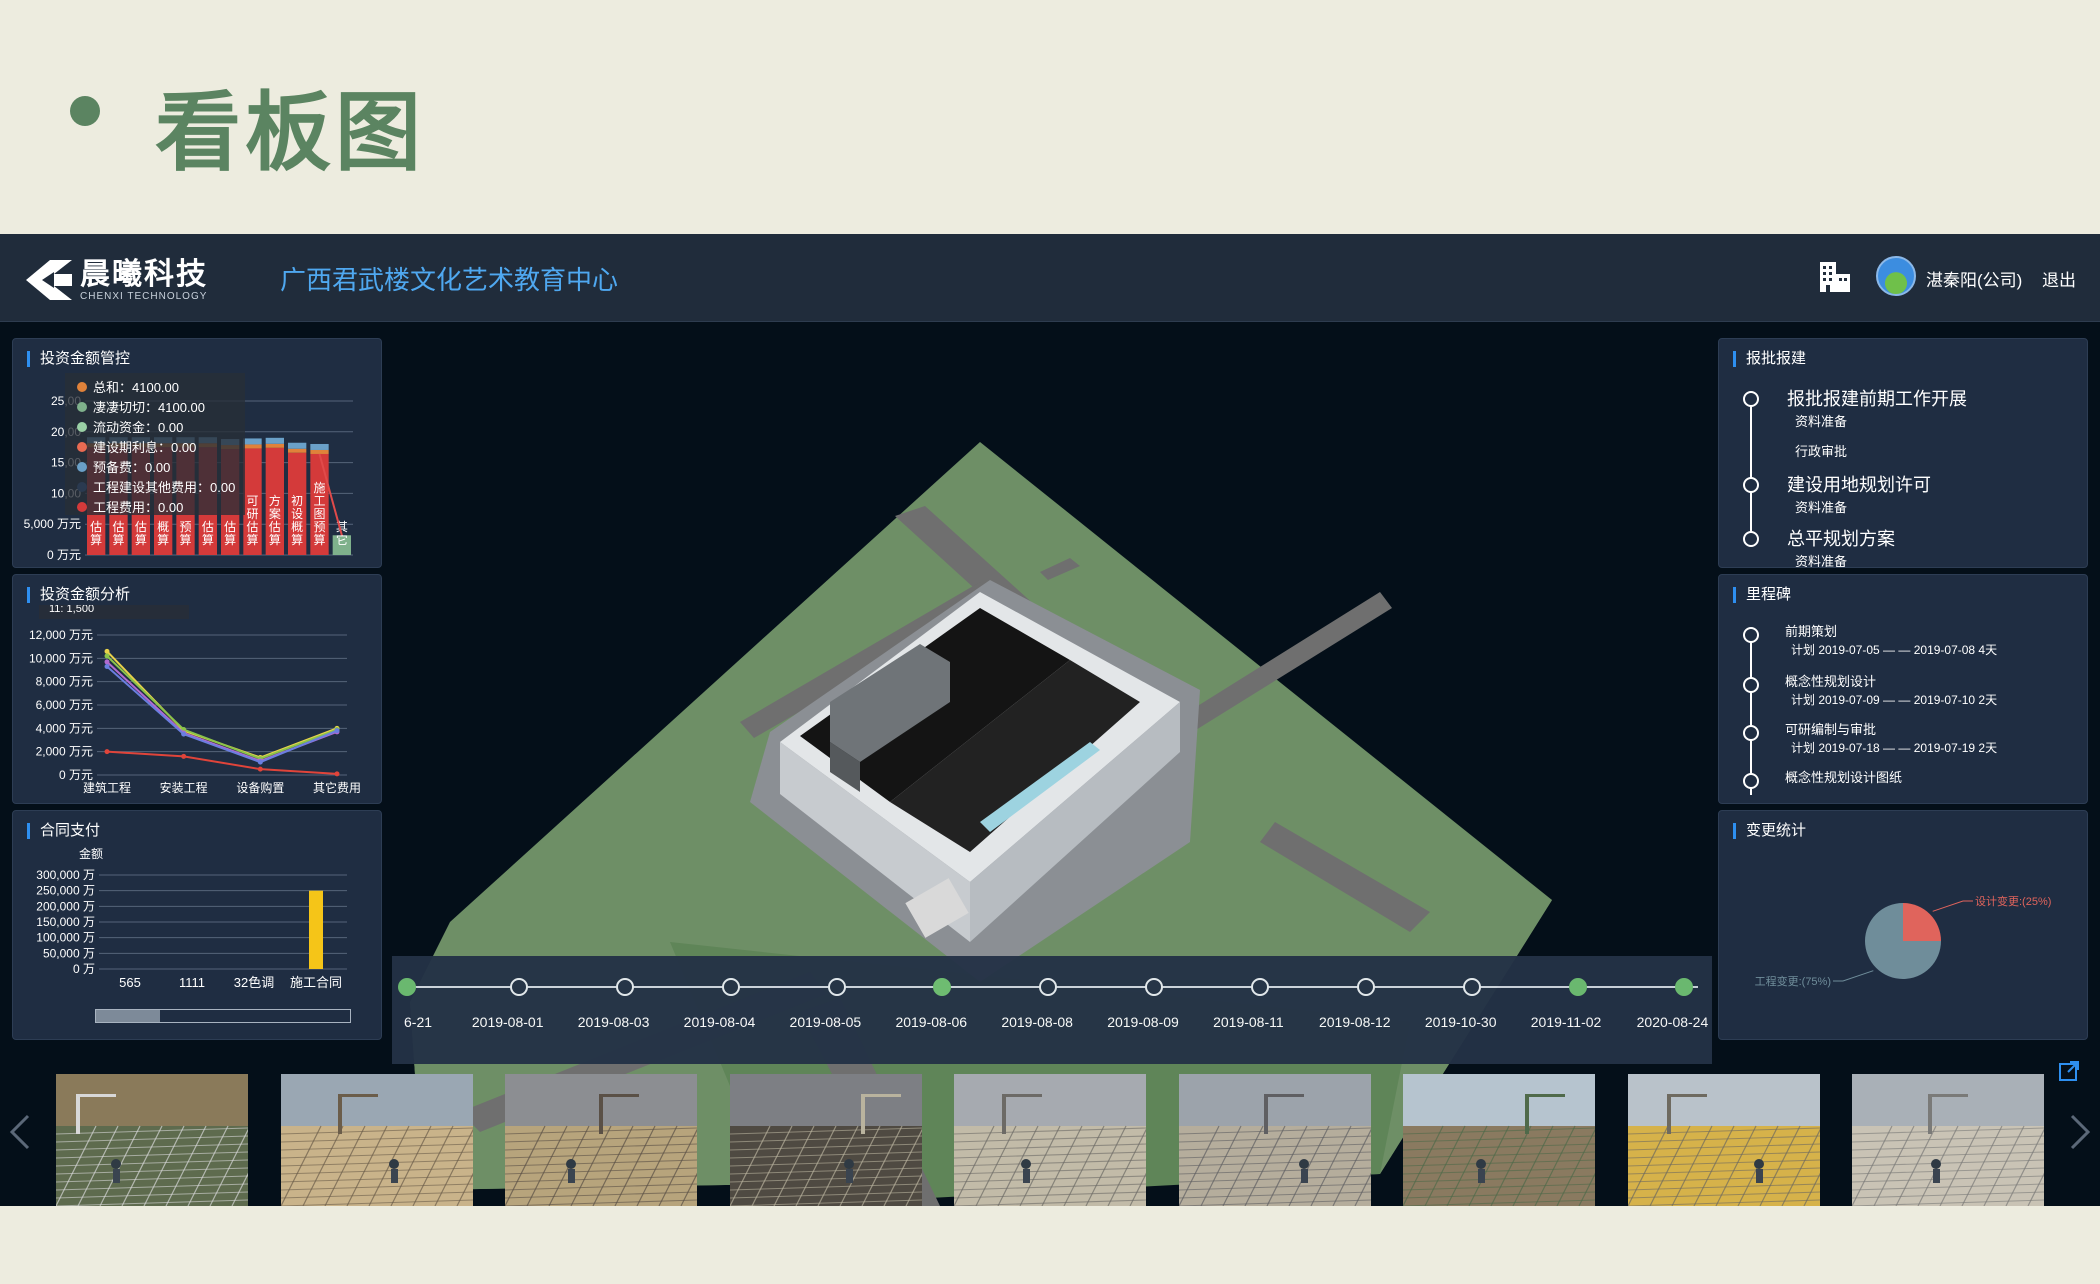 This screenshot has height=1284, width=2100. Describe the element at coordinates (136, 387) in the screenshot. I see `tooltip-label: 总和：4100.00` at that location.